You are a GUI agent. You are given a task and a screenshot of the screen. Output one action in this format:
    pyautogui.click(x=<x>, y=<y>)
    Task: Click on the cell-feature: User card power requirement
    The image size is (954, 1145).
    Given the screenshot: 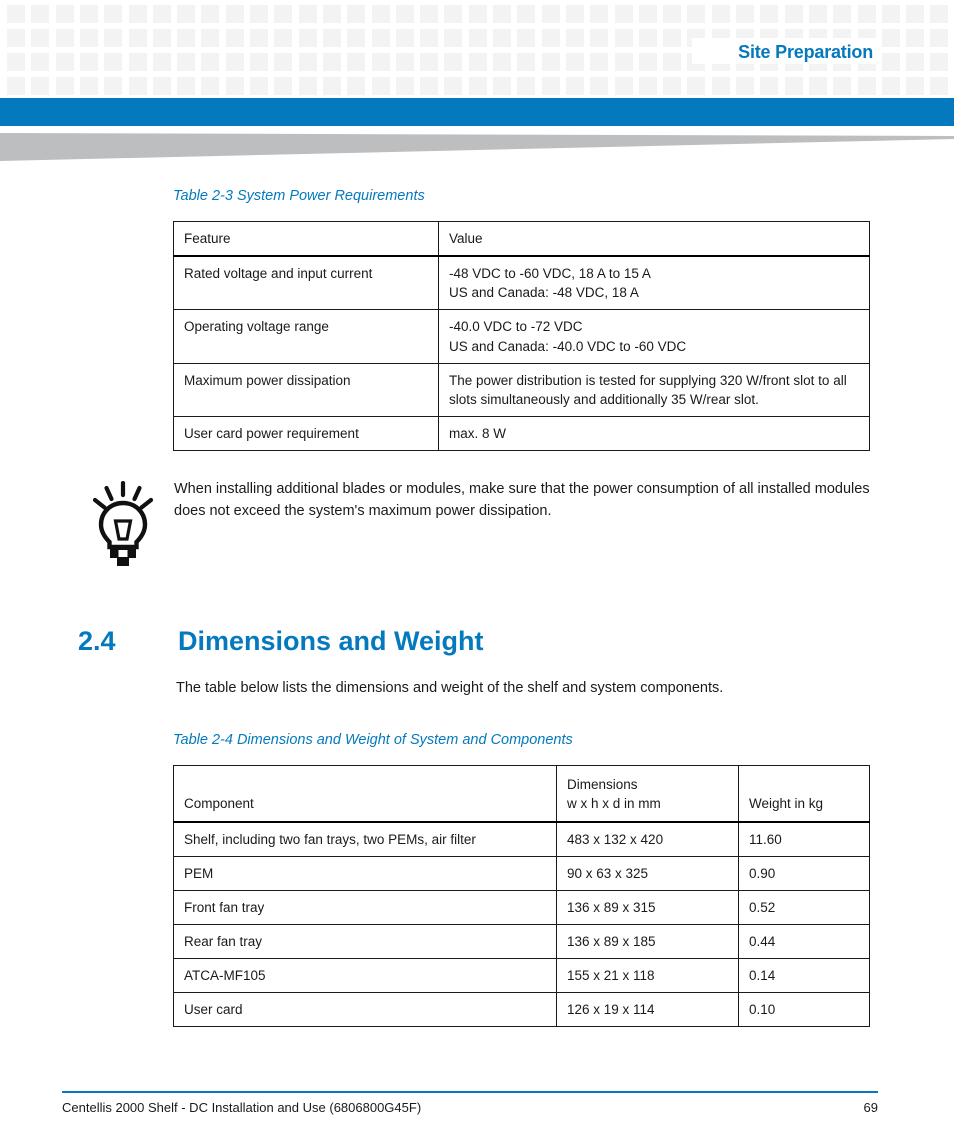 What is the action you would take?
    pyautogui.click(x=306, y=434)
    